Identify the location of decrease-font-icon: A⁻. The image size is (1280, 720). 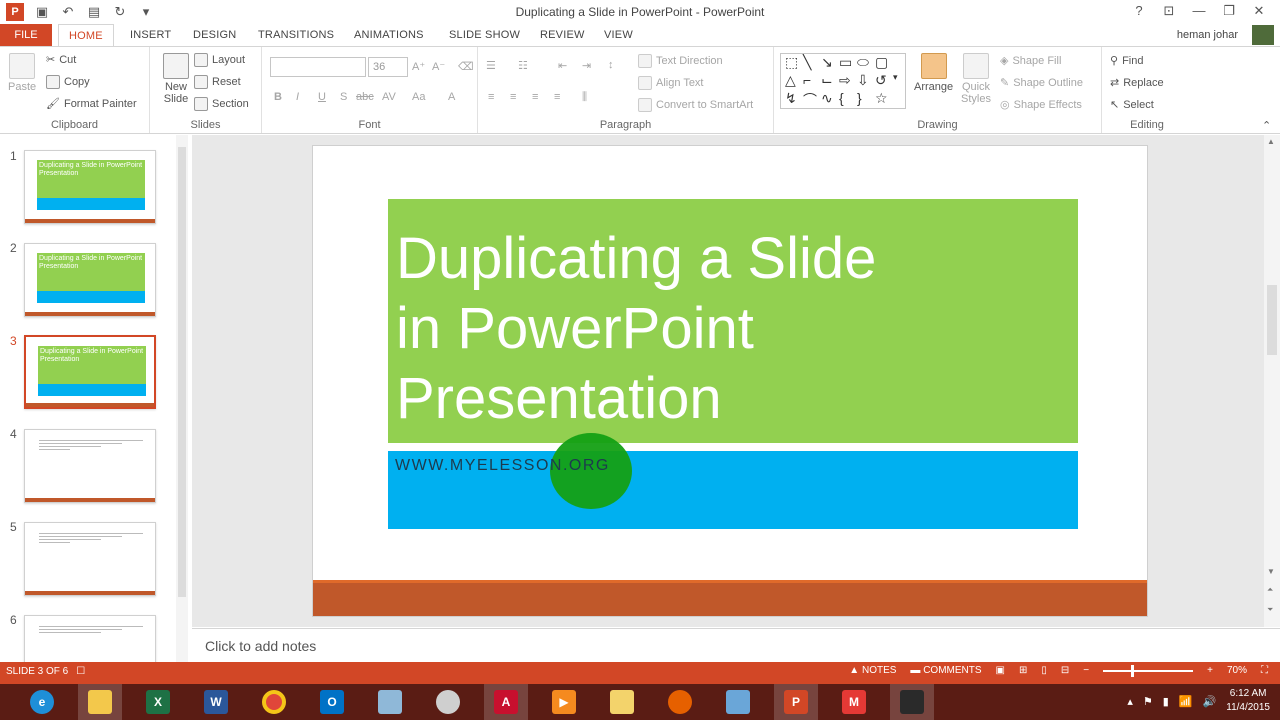
(438, 66).